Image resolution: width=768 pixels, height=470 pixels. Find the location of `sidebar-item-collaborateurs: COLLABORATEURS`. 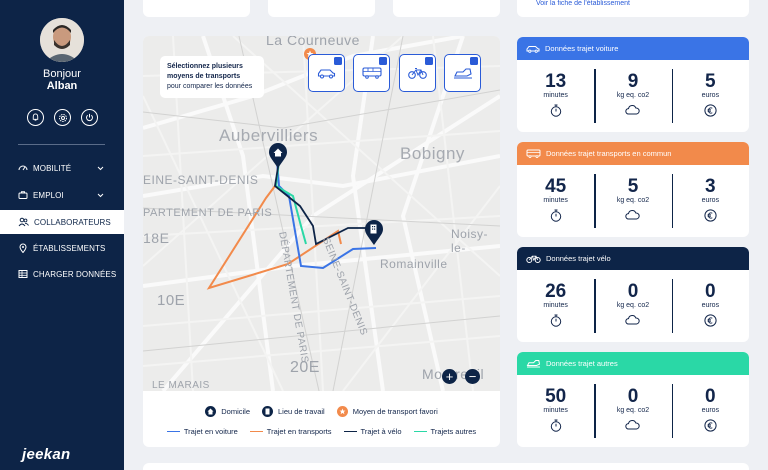

sidebar-item-collaborateurs: COLLABORATEURS is located at coordinates (62, 222).